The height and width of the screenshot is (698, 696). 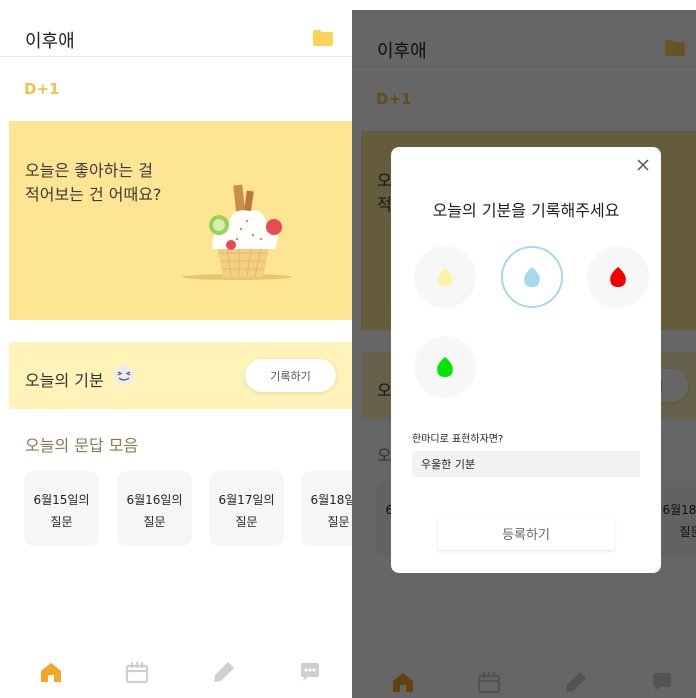 I want to click on red-egg-icon, so click(x=618, y=277).